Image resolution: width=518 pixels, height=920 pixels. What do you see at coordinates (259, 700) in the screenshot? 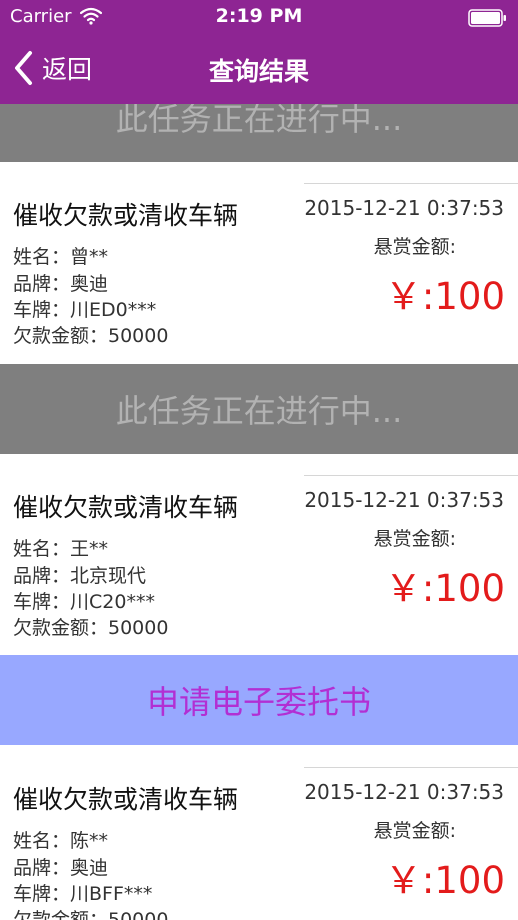
I see `apply-authorization-button: 申请电子委托书` at bounding box center [259, 700].